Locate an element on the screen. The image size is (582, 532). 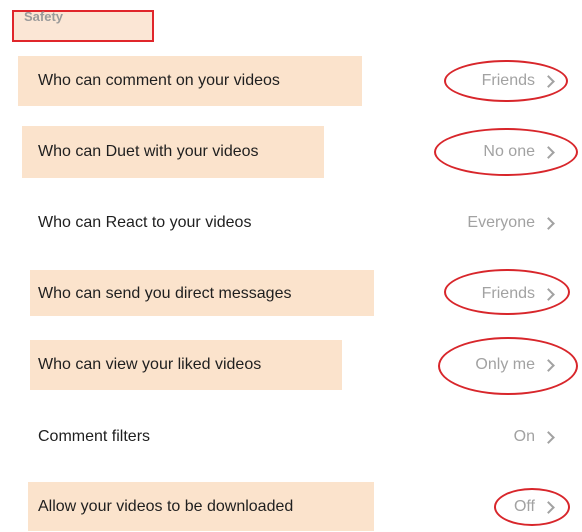
setting-row-messages: Who can send you direct messages Friends is located at coordinates (291, 295).